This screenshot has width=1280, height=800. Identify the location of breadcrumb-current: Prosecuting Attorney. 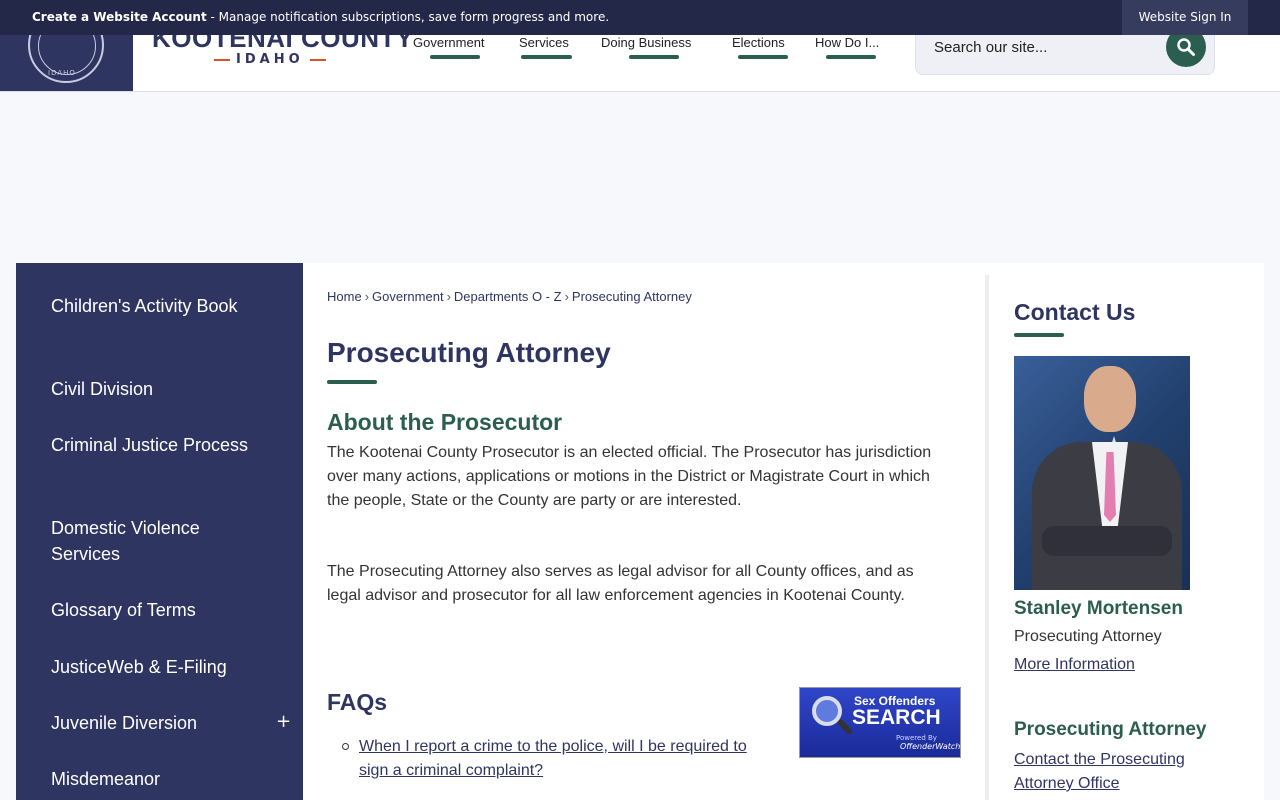
(631, 296).